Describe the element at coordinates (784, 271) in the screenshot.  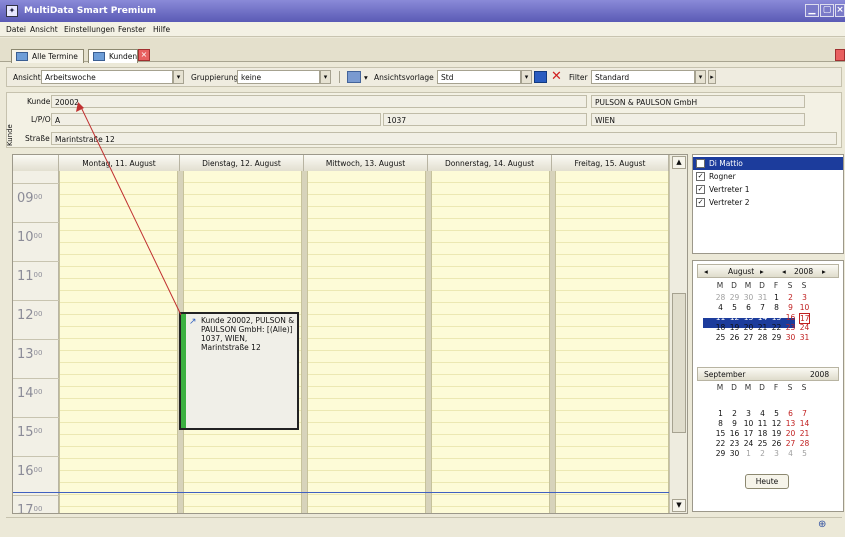
I see `prev-year-icon: ◂` at that location.